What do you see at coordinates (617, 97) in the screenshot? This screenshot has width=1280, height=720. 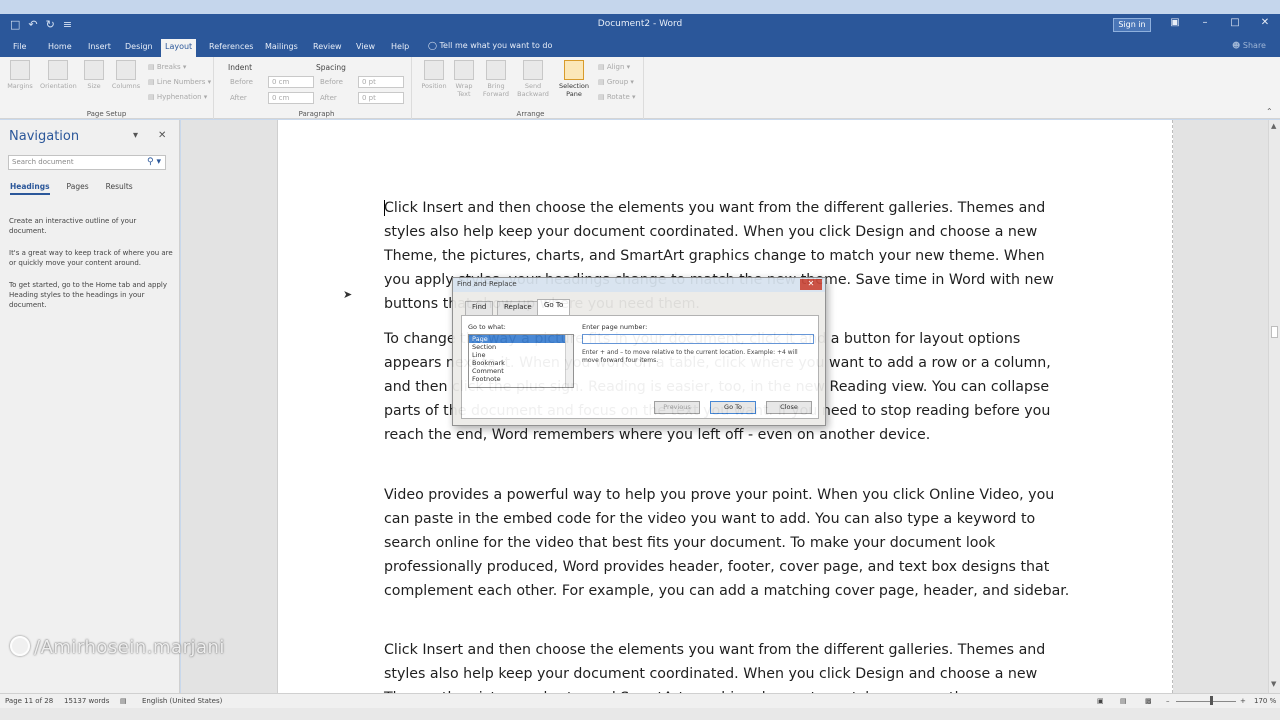 I see `rotate-button: ▤ Rotate ▾` at bounding box center [617, 97].